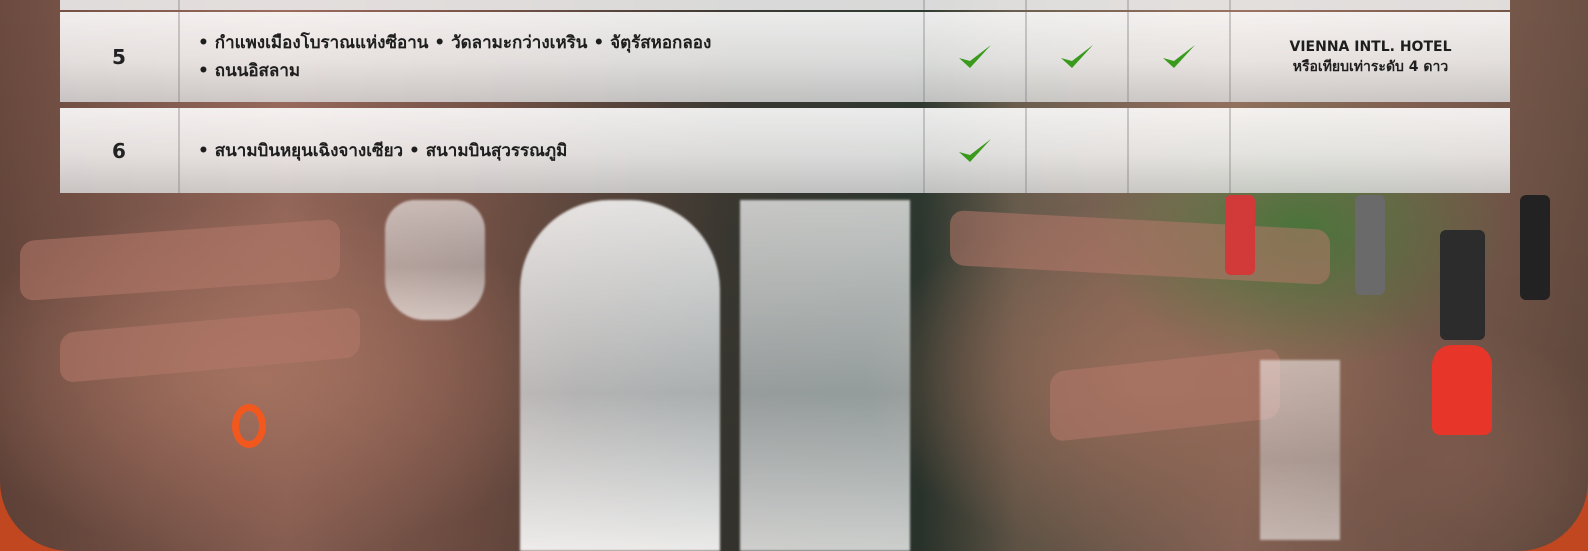 Image resolution: width=1588 pixels, height=551 pixels. I want to click on hotel-note: หรือเทียบเท่าระดับ 4 ดาว, so click(1370, 67).